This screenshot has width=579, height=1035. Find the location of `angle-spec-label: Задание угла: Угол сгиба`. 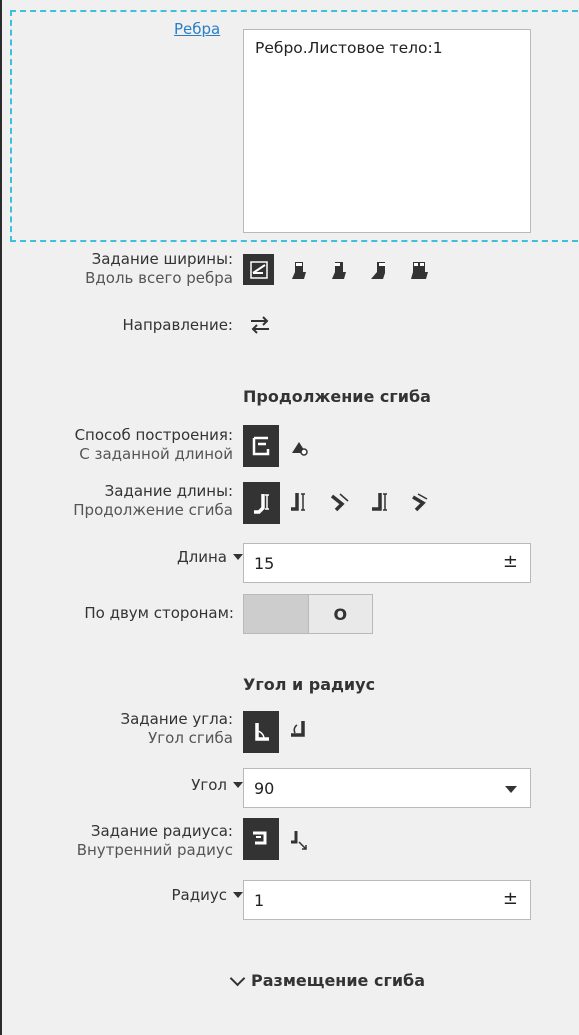

angle-spec-label: Задание угла: Угол сгиба is located at coordinates (176, 729).